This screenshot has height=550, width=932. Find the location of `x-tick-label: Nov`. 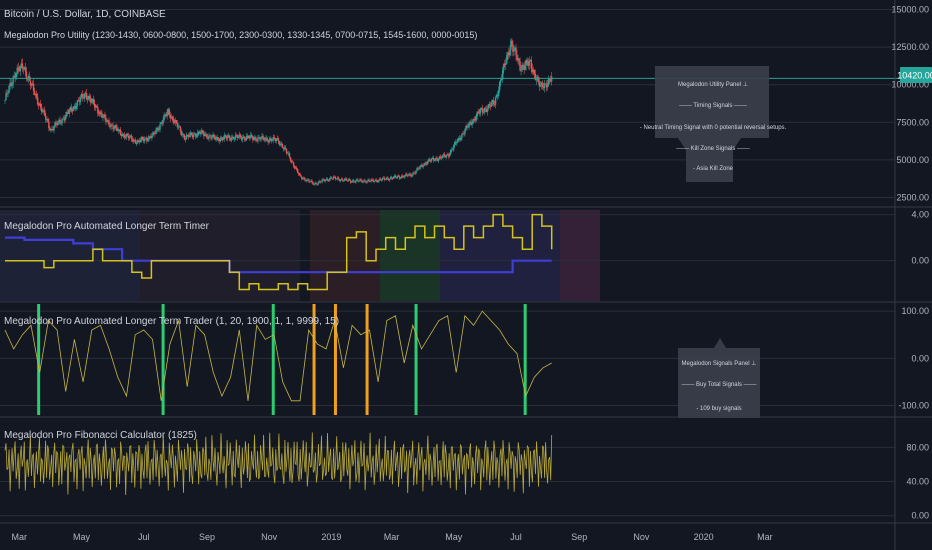

x-tick-label: Nov is located at coordinates (641, 537).